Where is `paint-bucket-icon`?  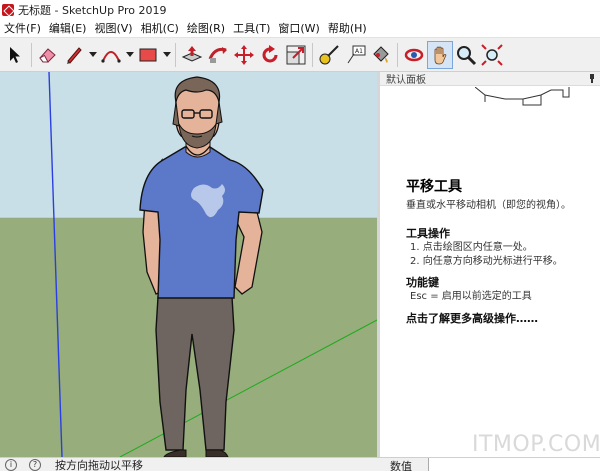
paint-bucket-icon is located at coordinates (381, 54).